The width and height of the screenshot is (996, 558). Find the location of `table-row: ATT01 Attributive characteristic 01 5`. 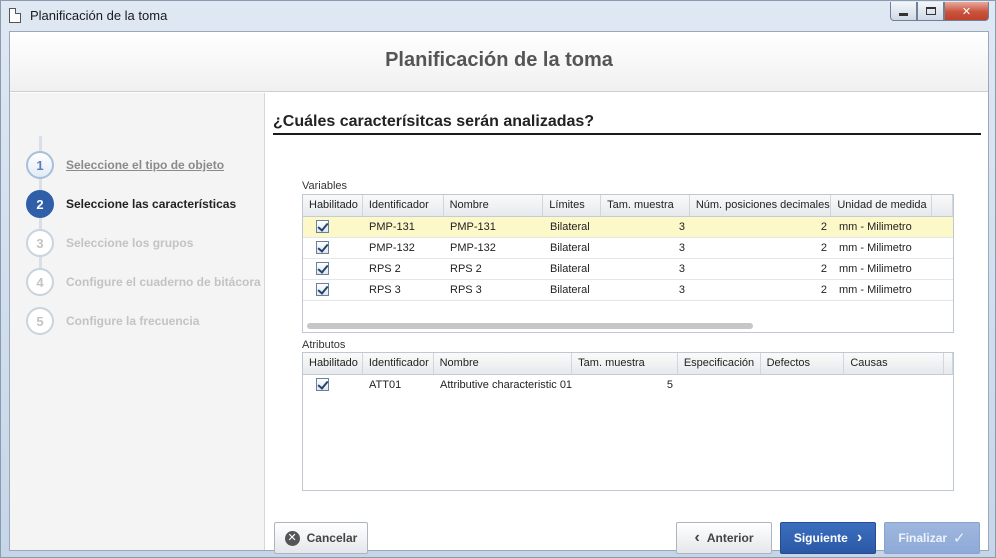

table-row: ATT01 Attributive characteristic 01 5 is located at coordinates (628, 385).